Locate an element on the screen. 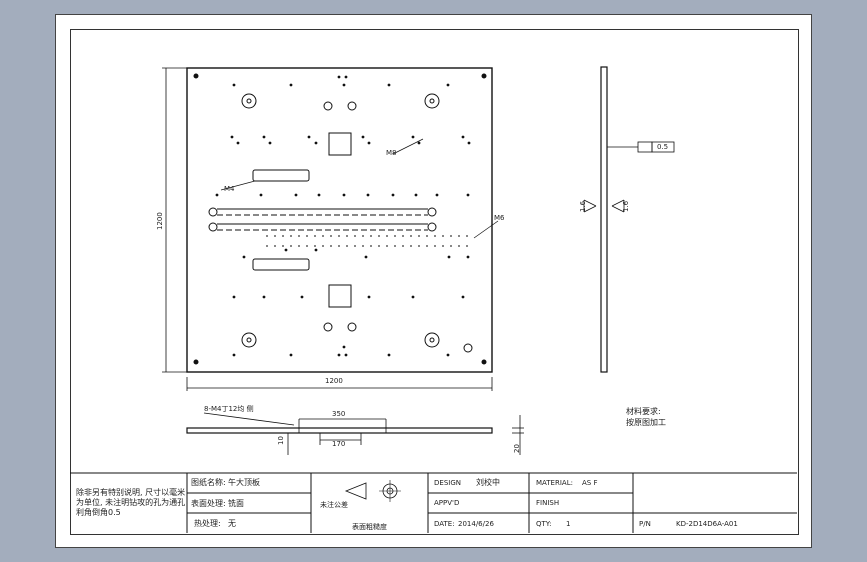 The height and width of the screenshot is (562, 867). dim-front-height: 1200 is located at coordinates (160, 221).